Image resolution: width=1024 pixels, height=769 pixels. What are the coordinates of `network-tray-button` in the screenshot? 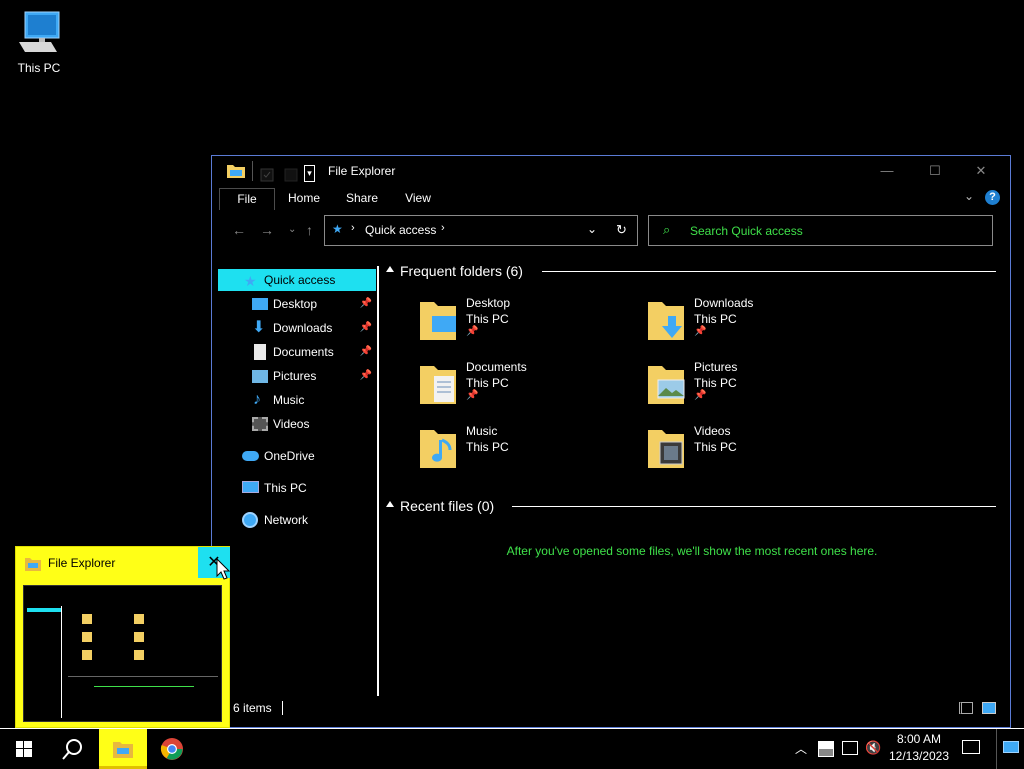 It's located at (850, 749).